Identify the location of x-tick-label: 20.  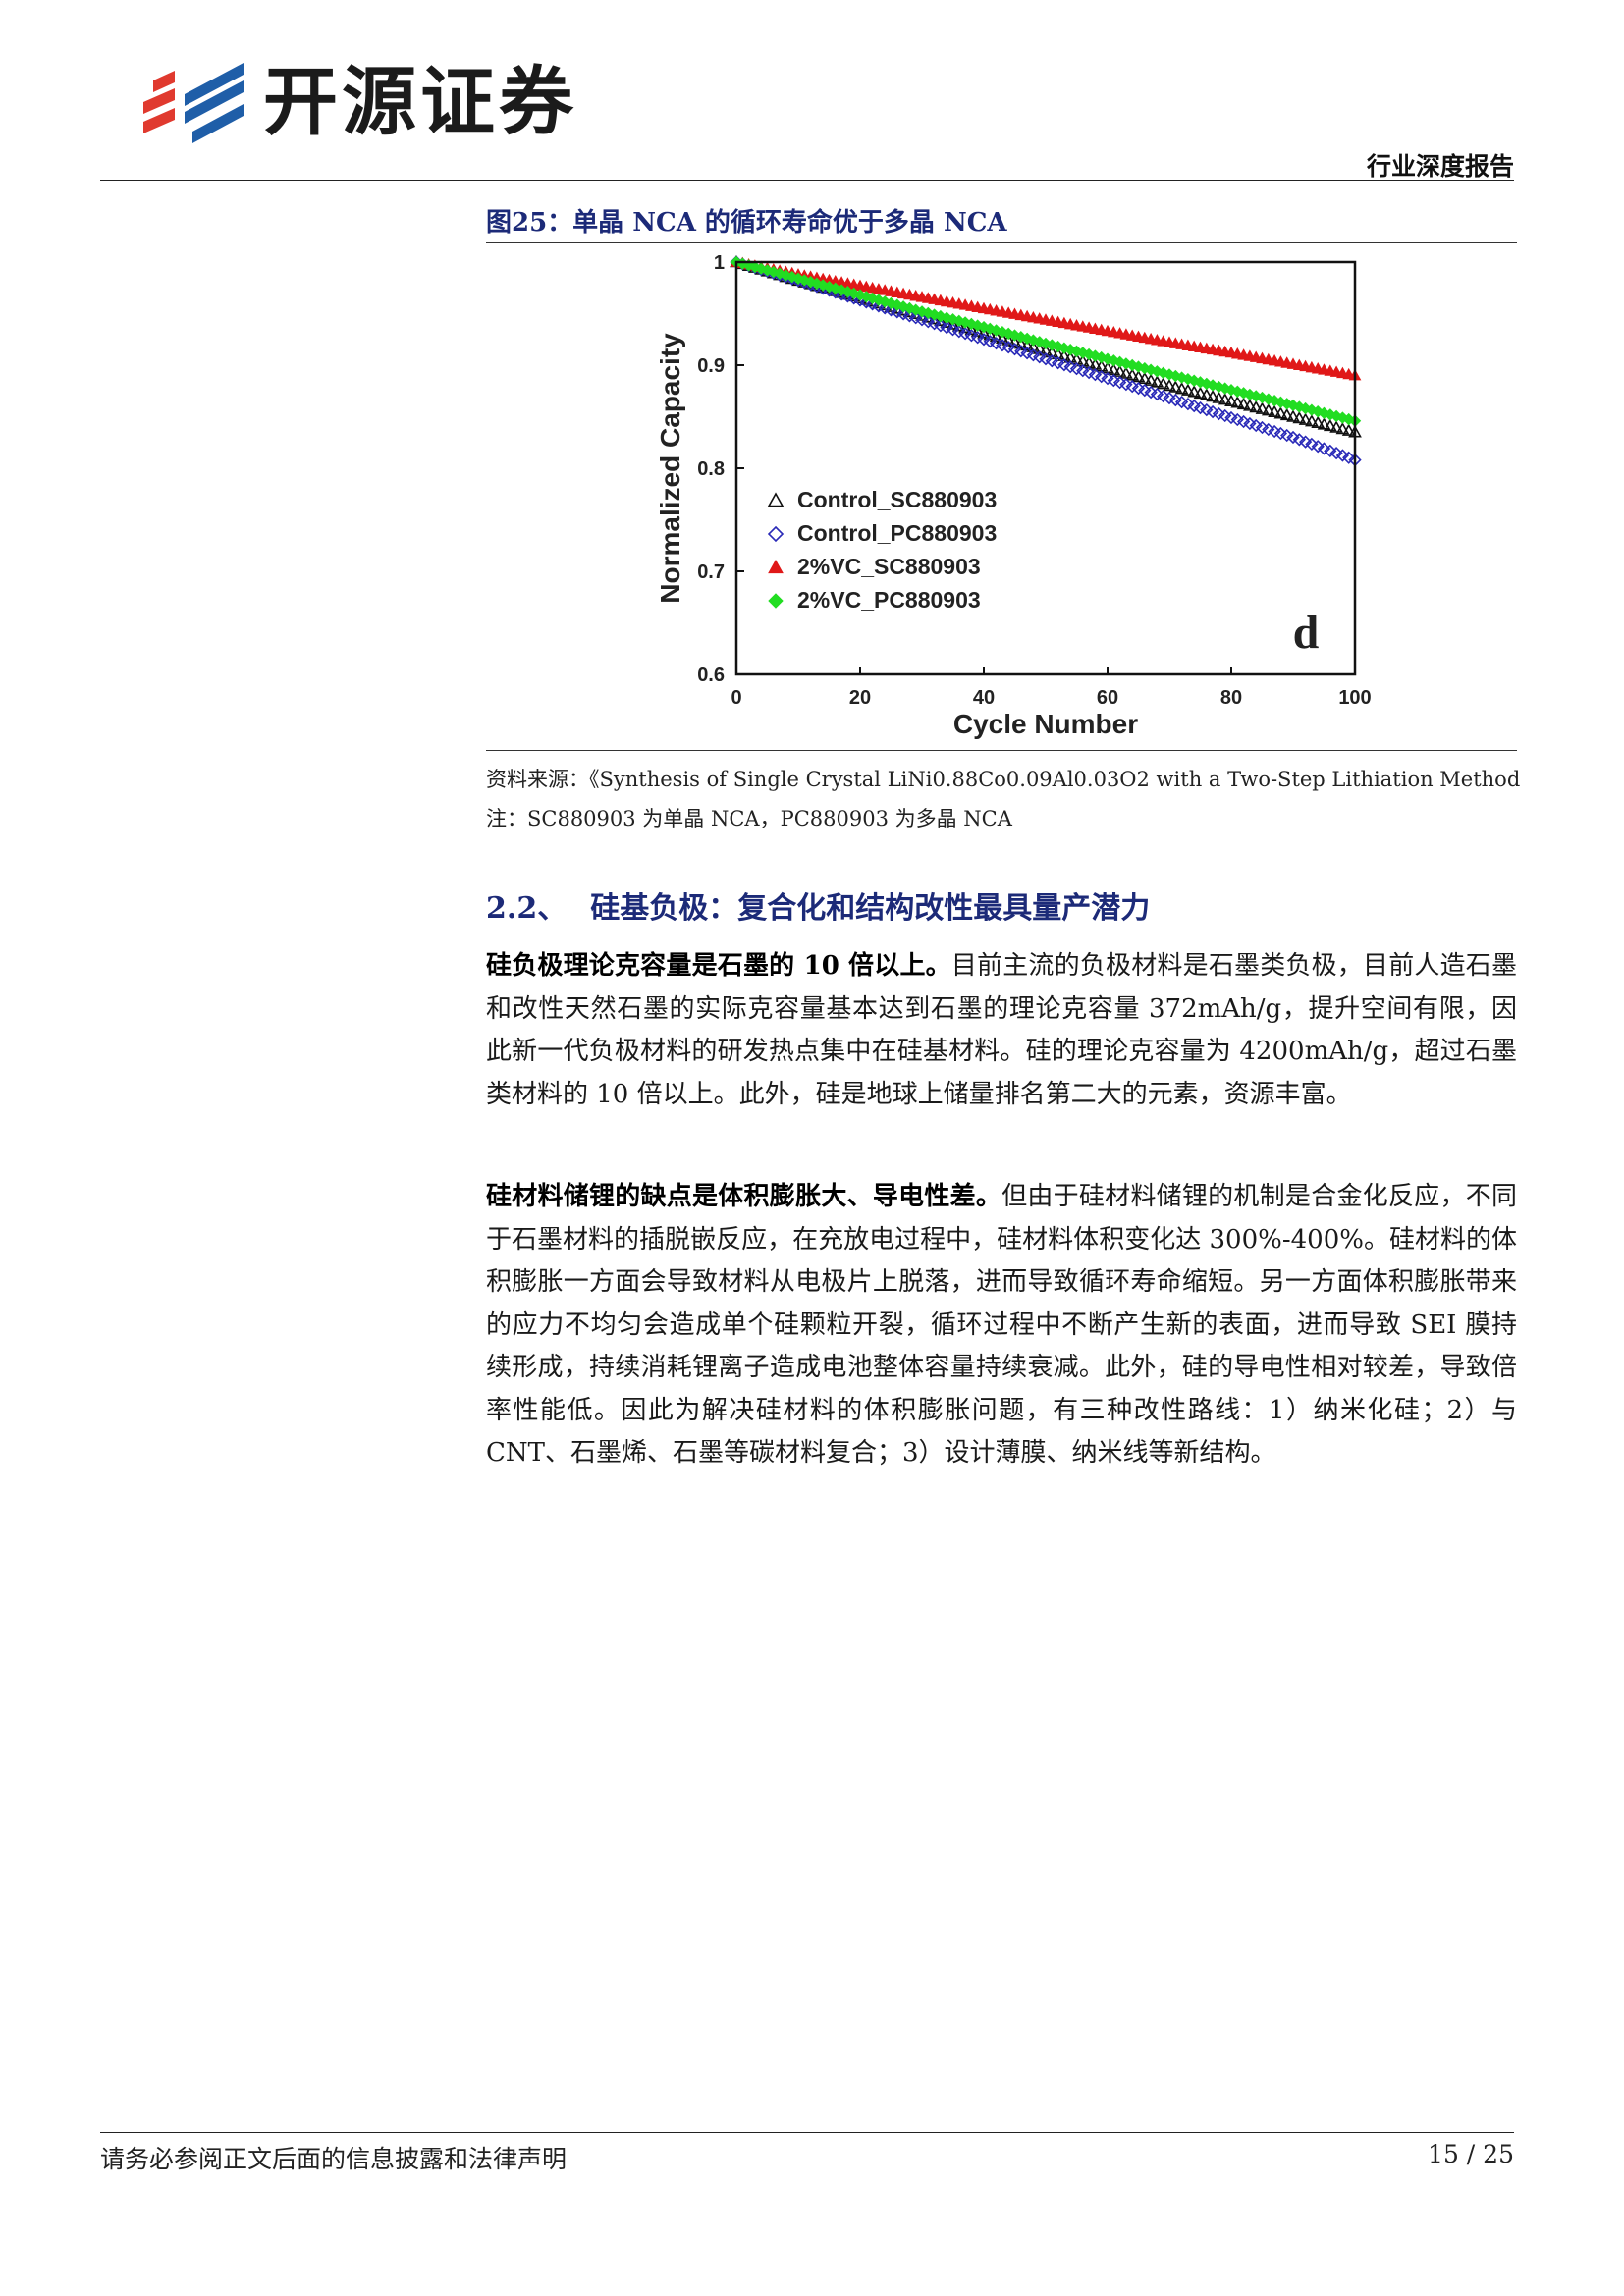
(860, 698).